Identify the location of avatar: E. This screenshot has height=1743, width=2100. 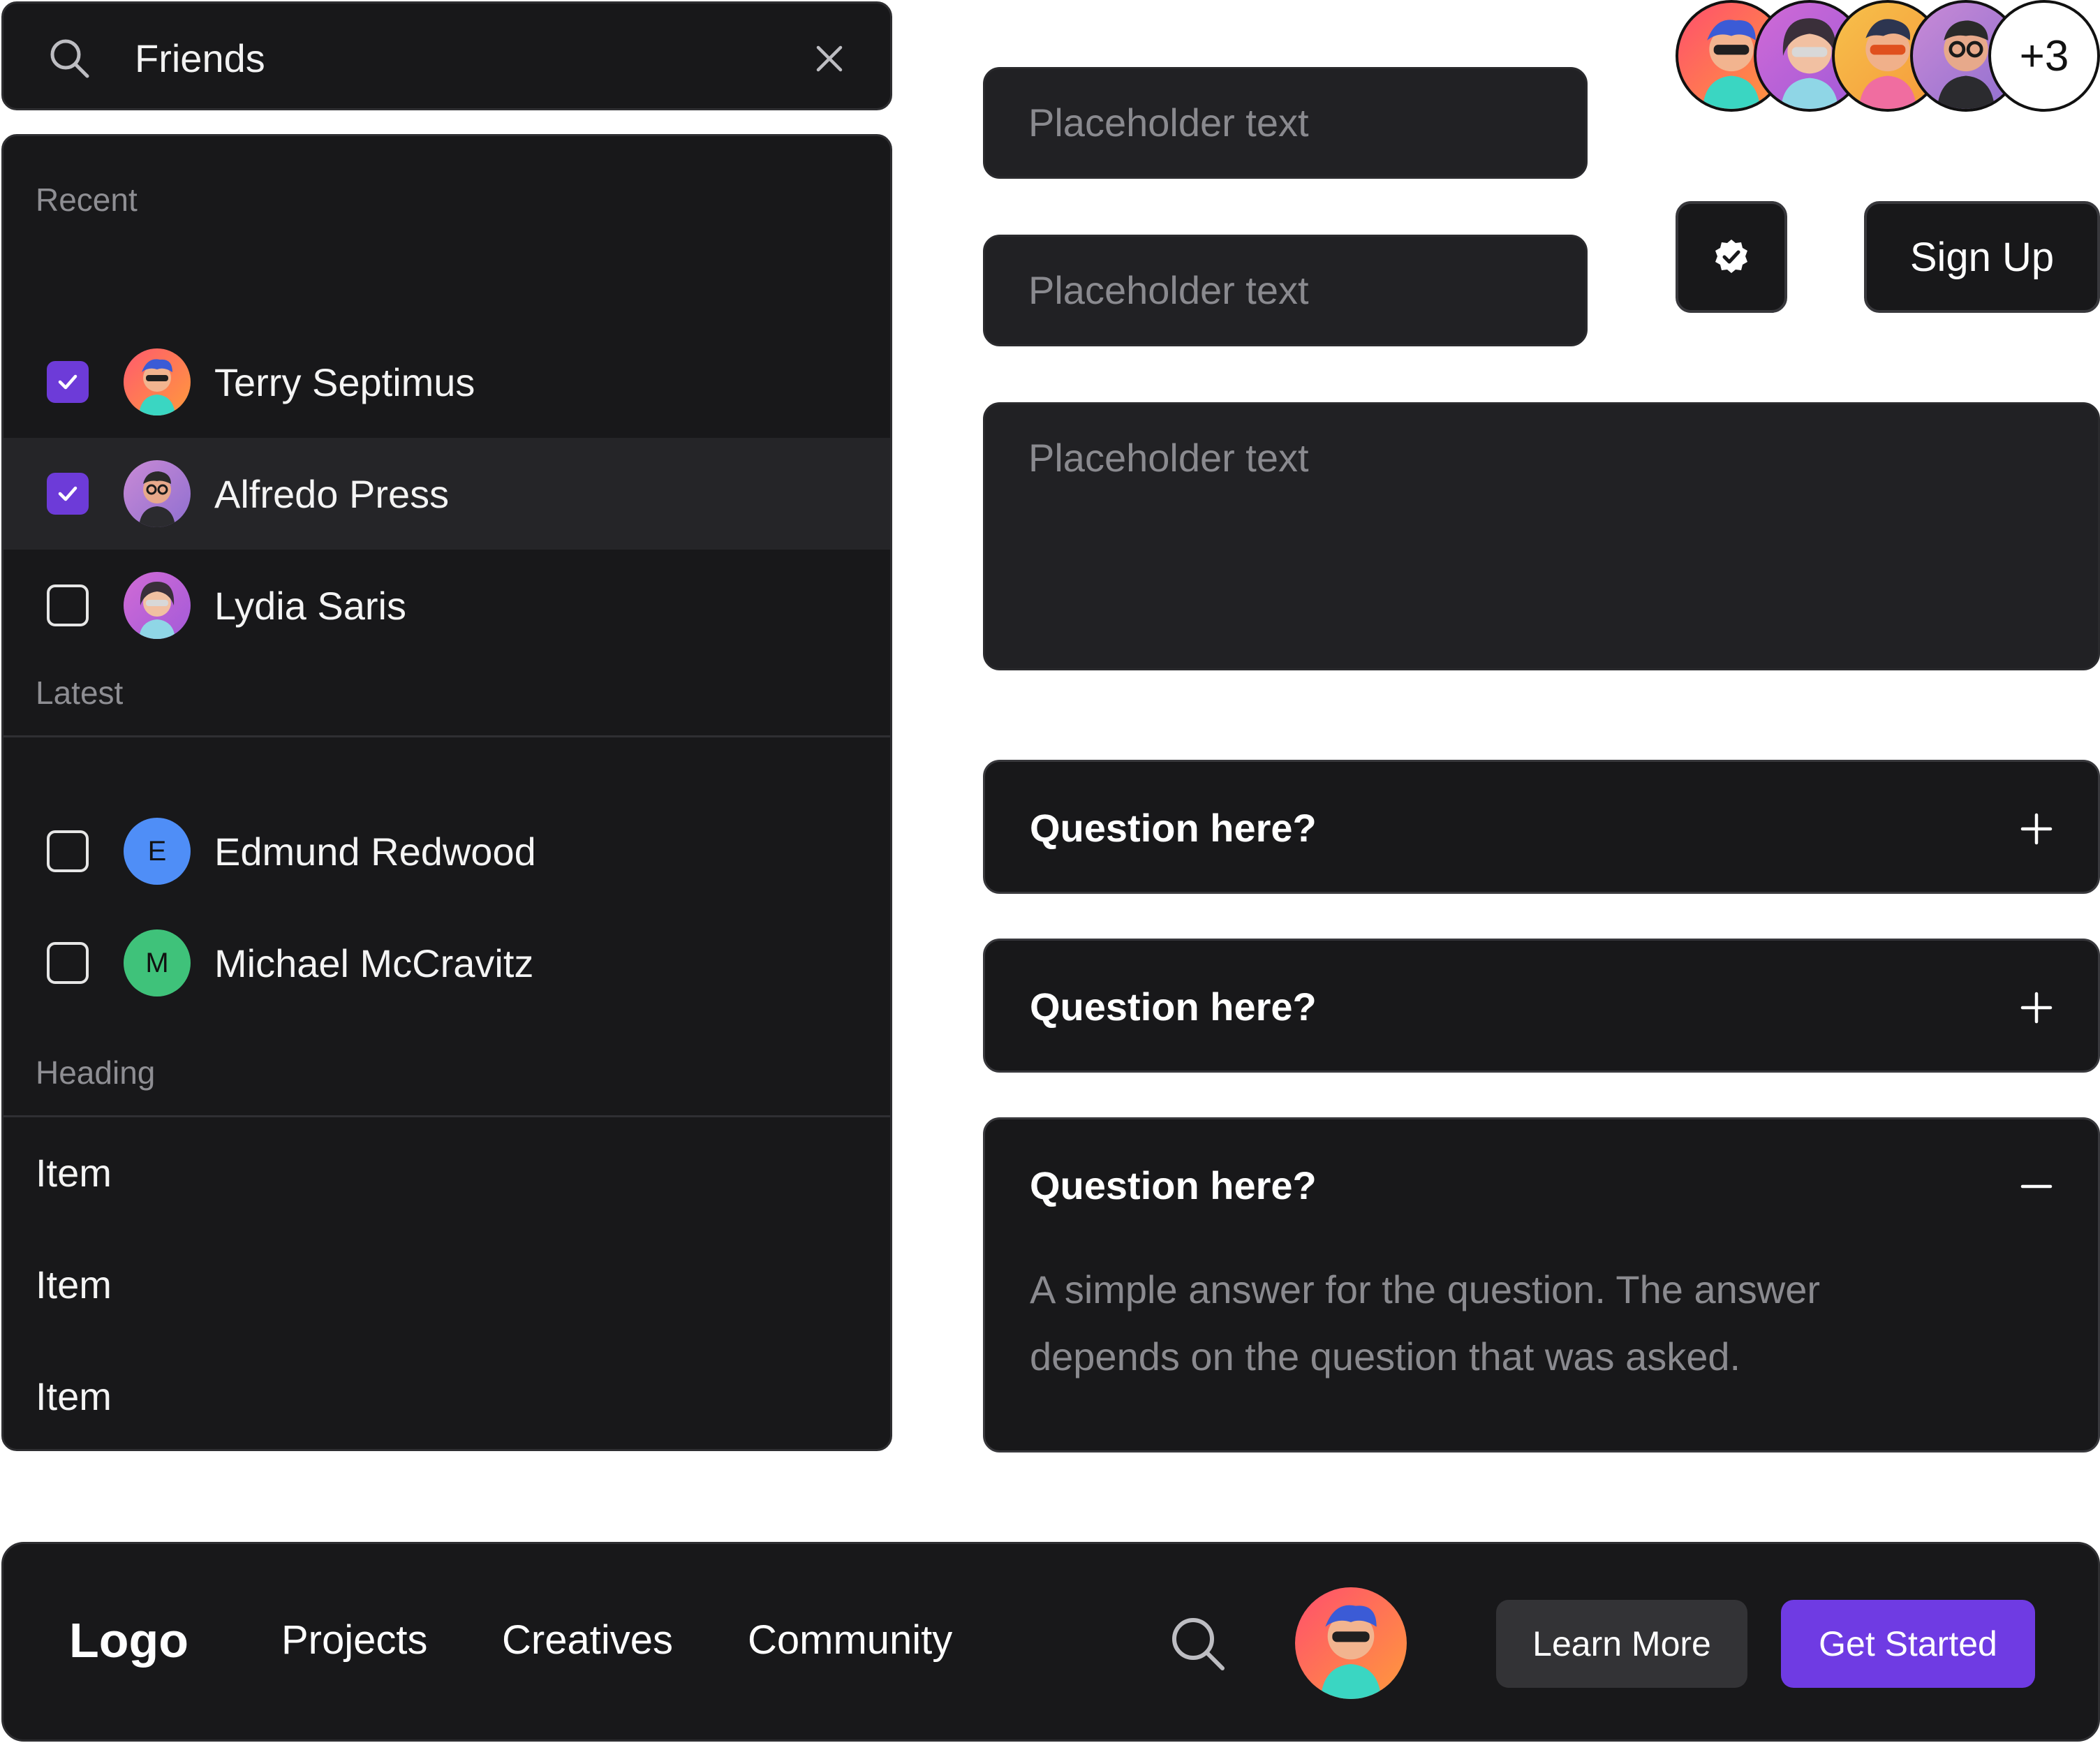
(157, 852).